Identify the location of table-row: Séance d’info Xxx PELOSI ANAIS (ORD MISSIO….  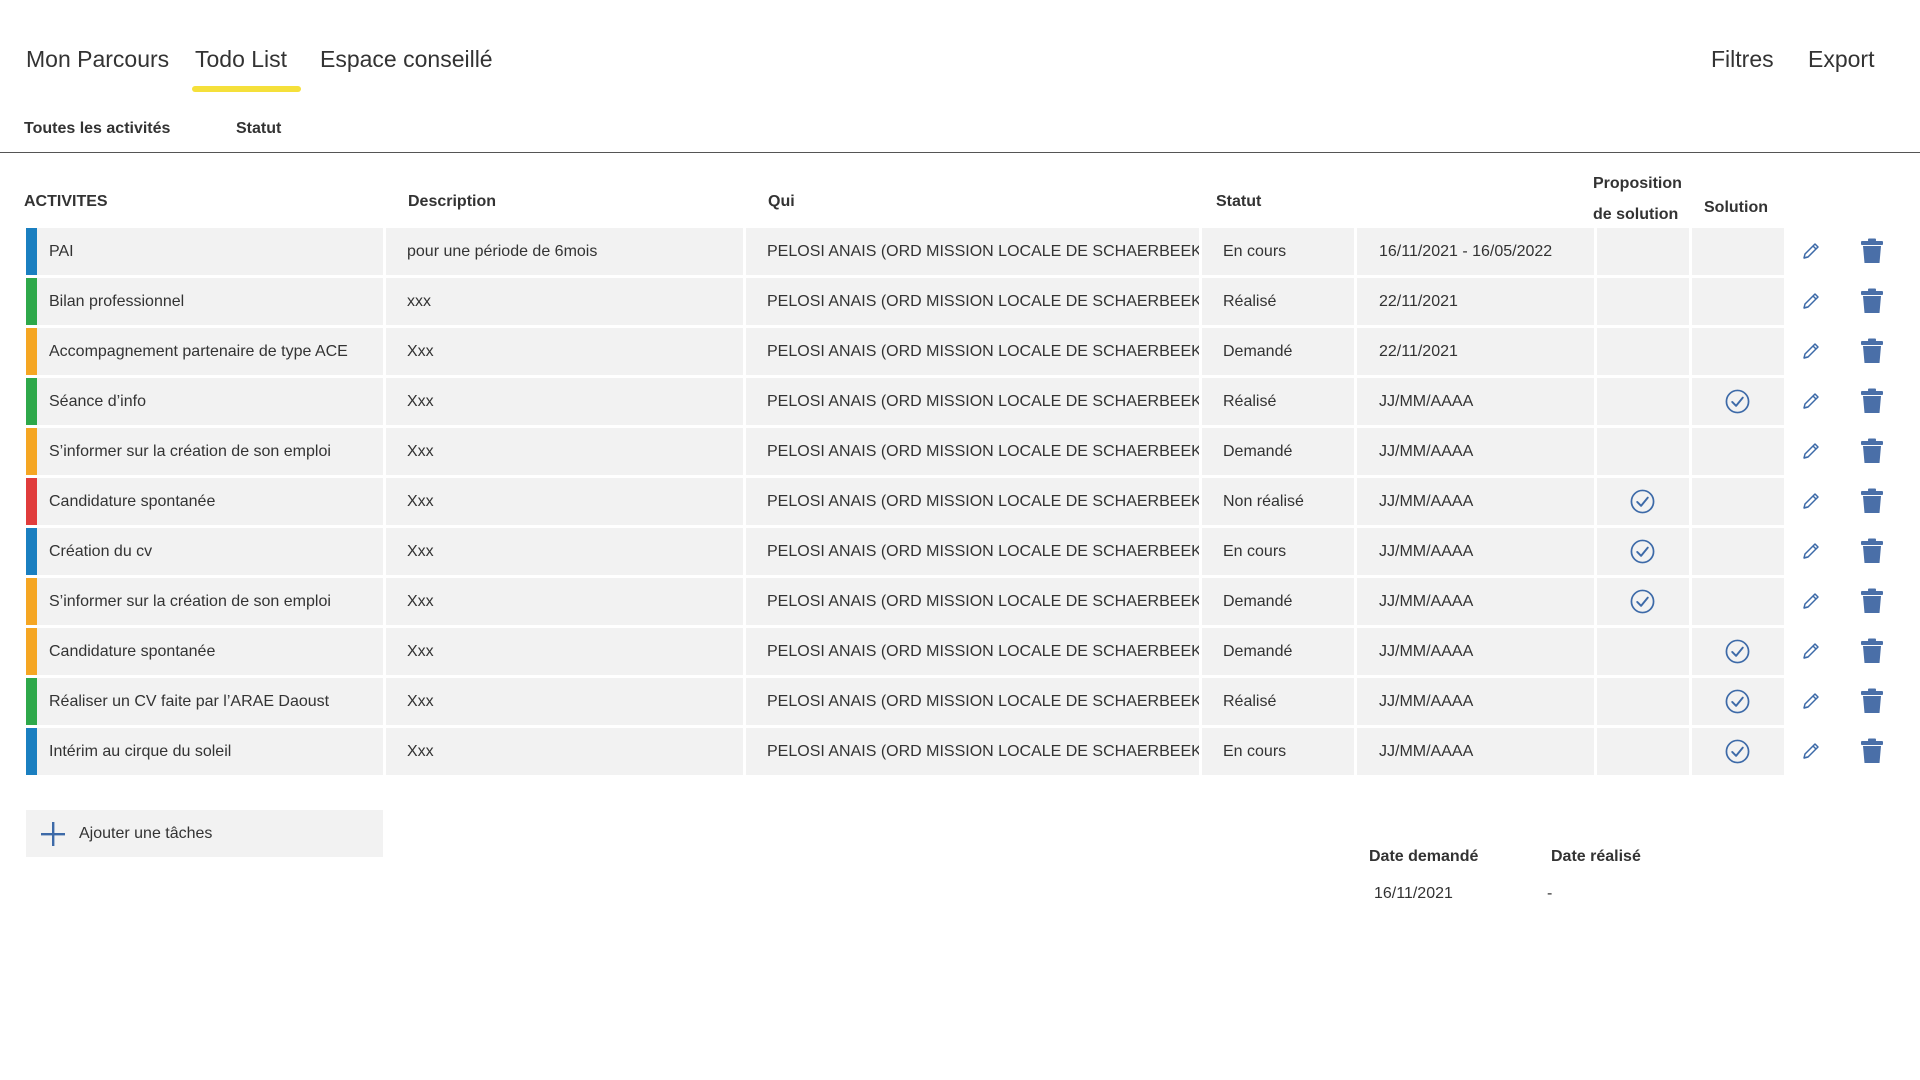
(969, 401).